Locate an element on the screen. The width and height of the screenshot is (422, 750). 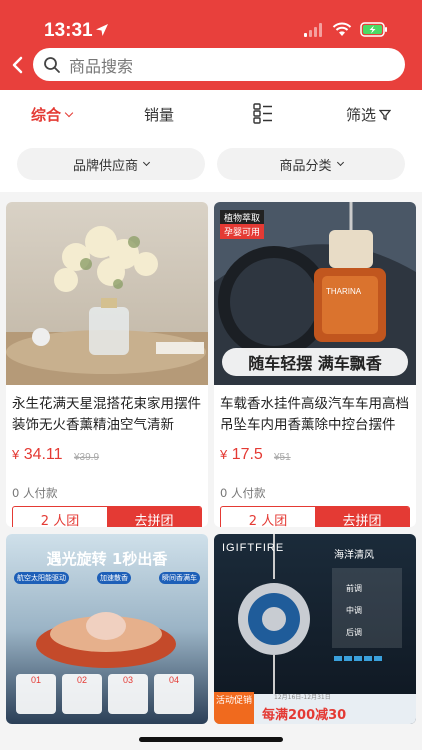
image-tag: 瞬间香满车 is located at coordinates (179, 578).